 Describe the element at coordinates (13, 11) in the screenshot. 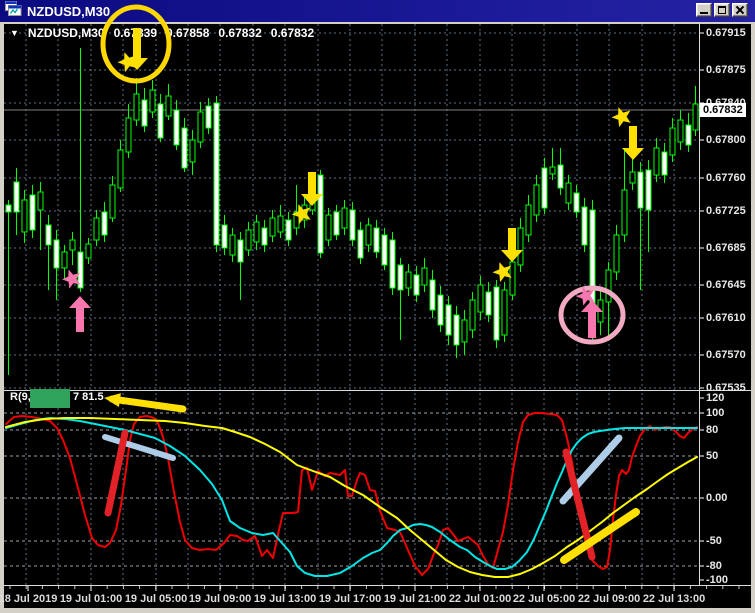

I see `chart-window-icon` at that location.